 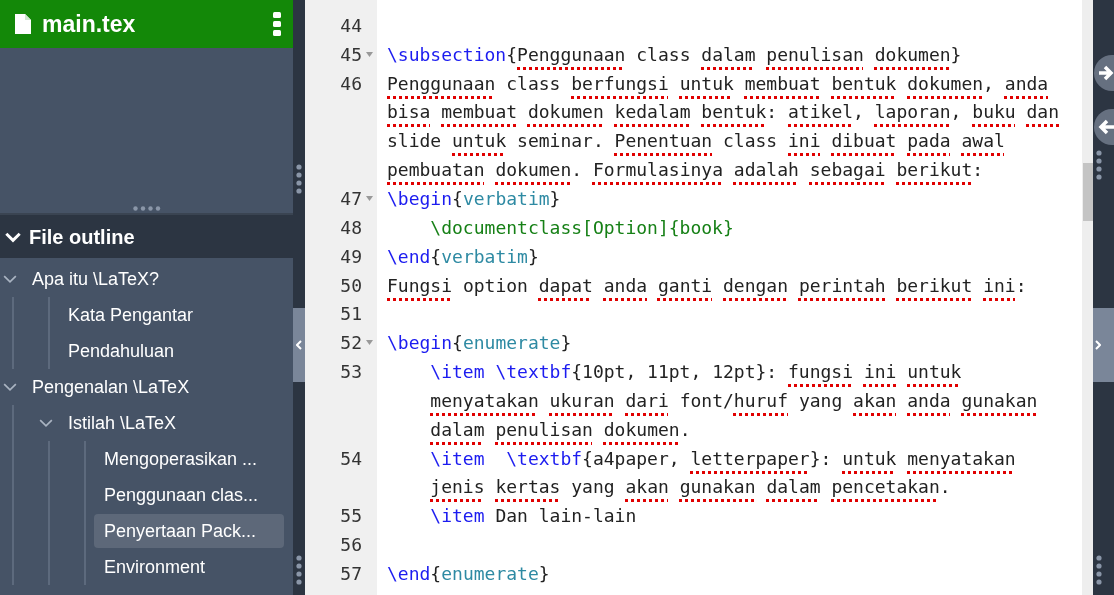 What do you see at coordinates (581, 227) in the screenshot?
I see `code-line: \documentclass[Option]{book}` at bounding box center [581, 227].